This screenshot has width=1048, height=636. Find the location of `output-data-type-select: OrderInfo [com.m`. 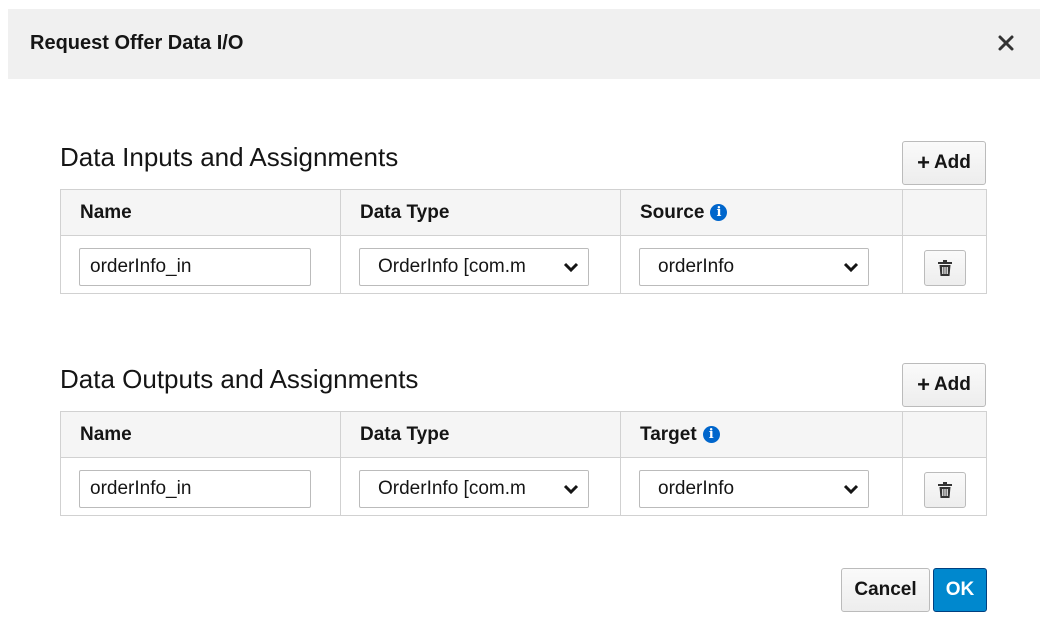

output-data-type-select: OrderInfo [com.m is located at coordinates (474, 489).